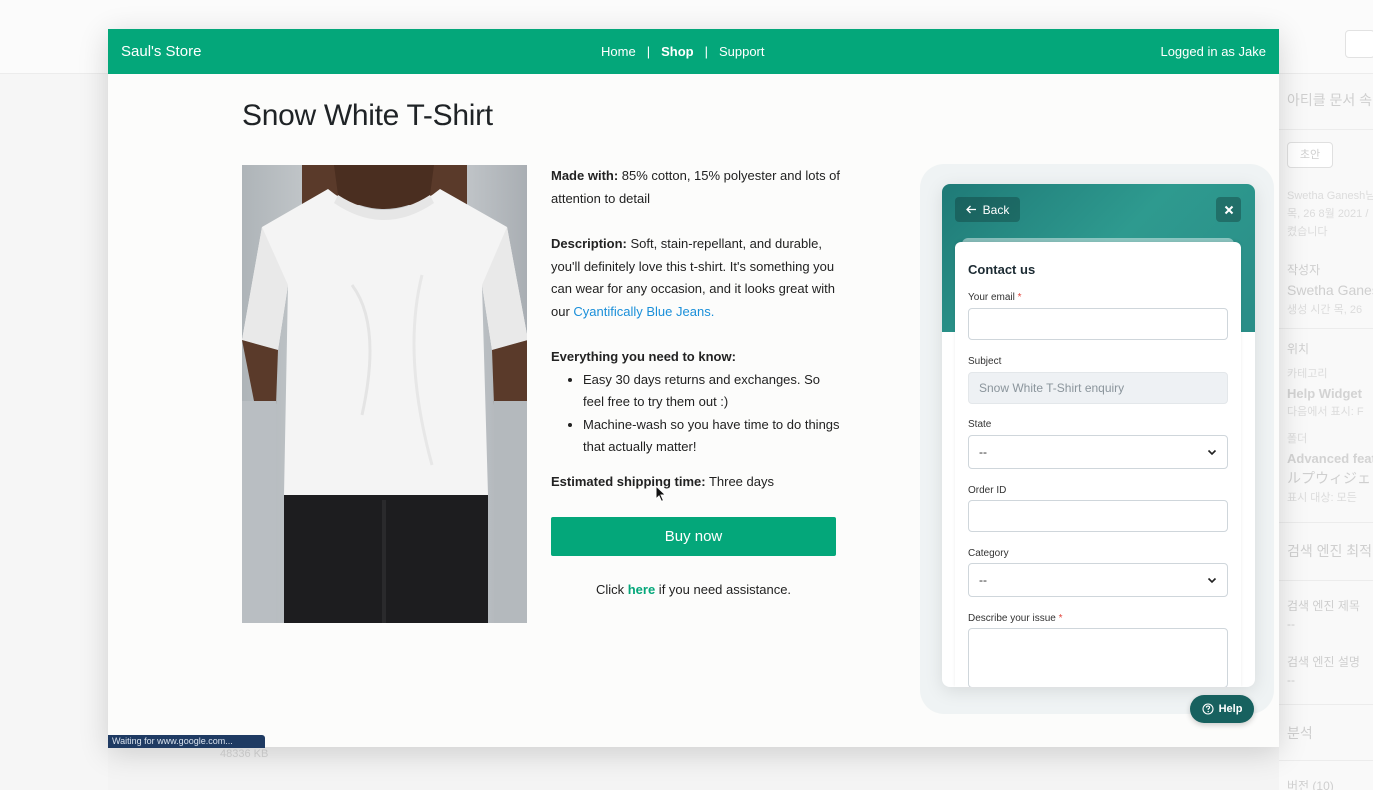 This screenshot has width=1373, height=790. What do you see at coordinates (1098, 324) in the screenshot?
I see `email-field` at bounding box center [1098, 324].